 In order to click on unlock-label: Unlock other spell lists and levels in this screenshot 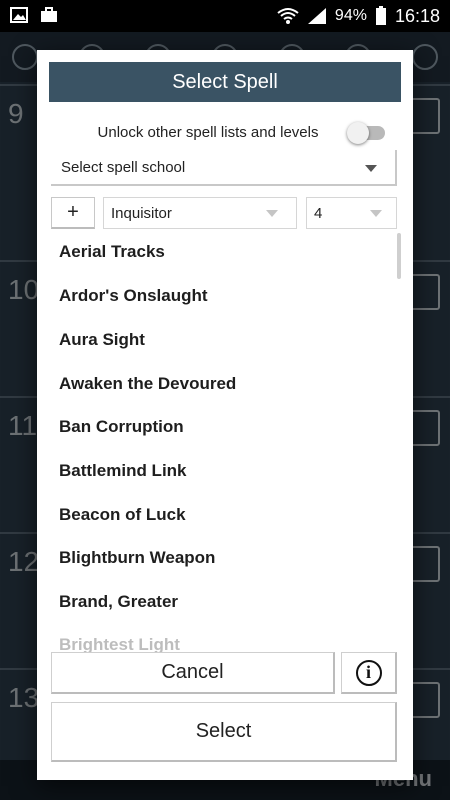, I will do `click(208, 132)`.